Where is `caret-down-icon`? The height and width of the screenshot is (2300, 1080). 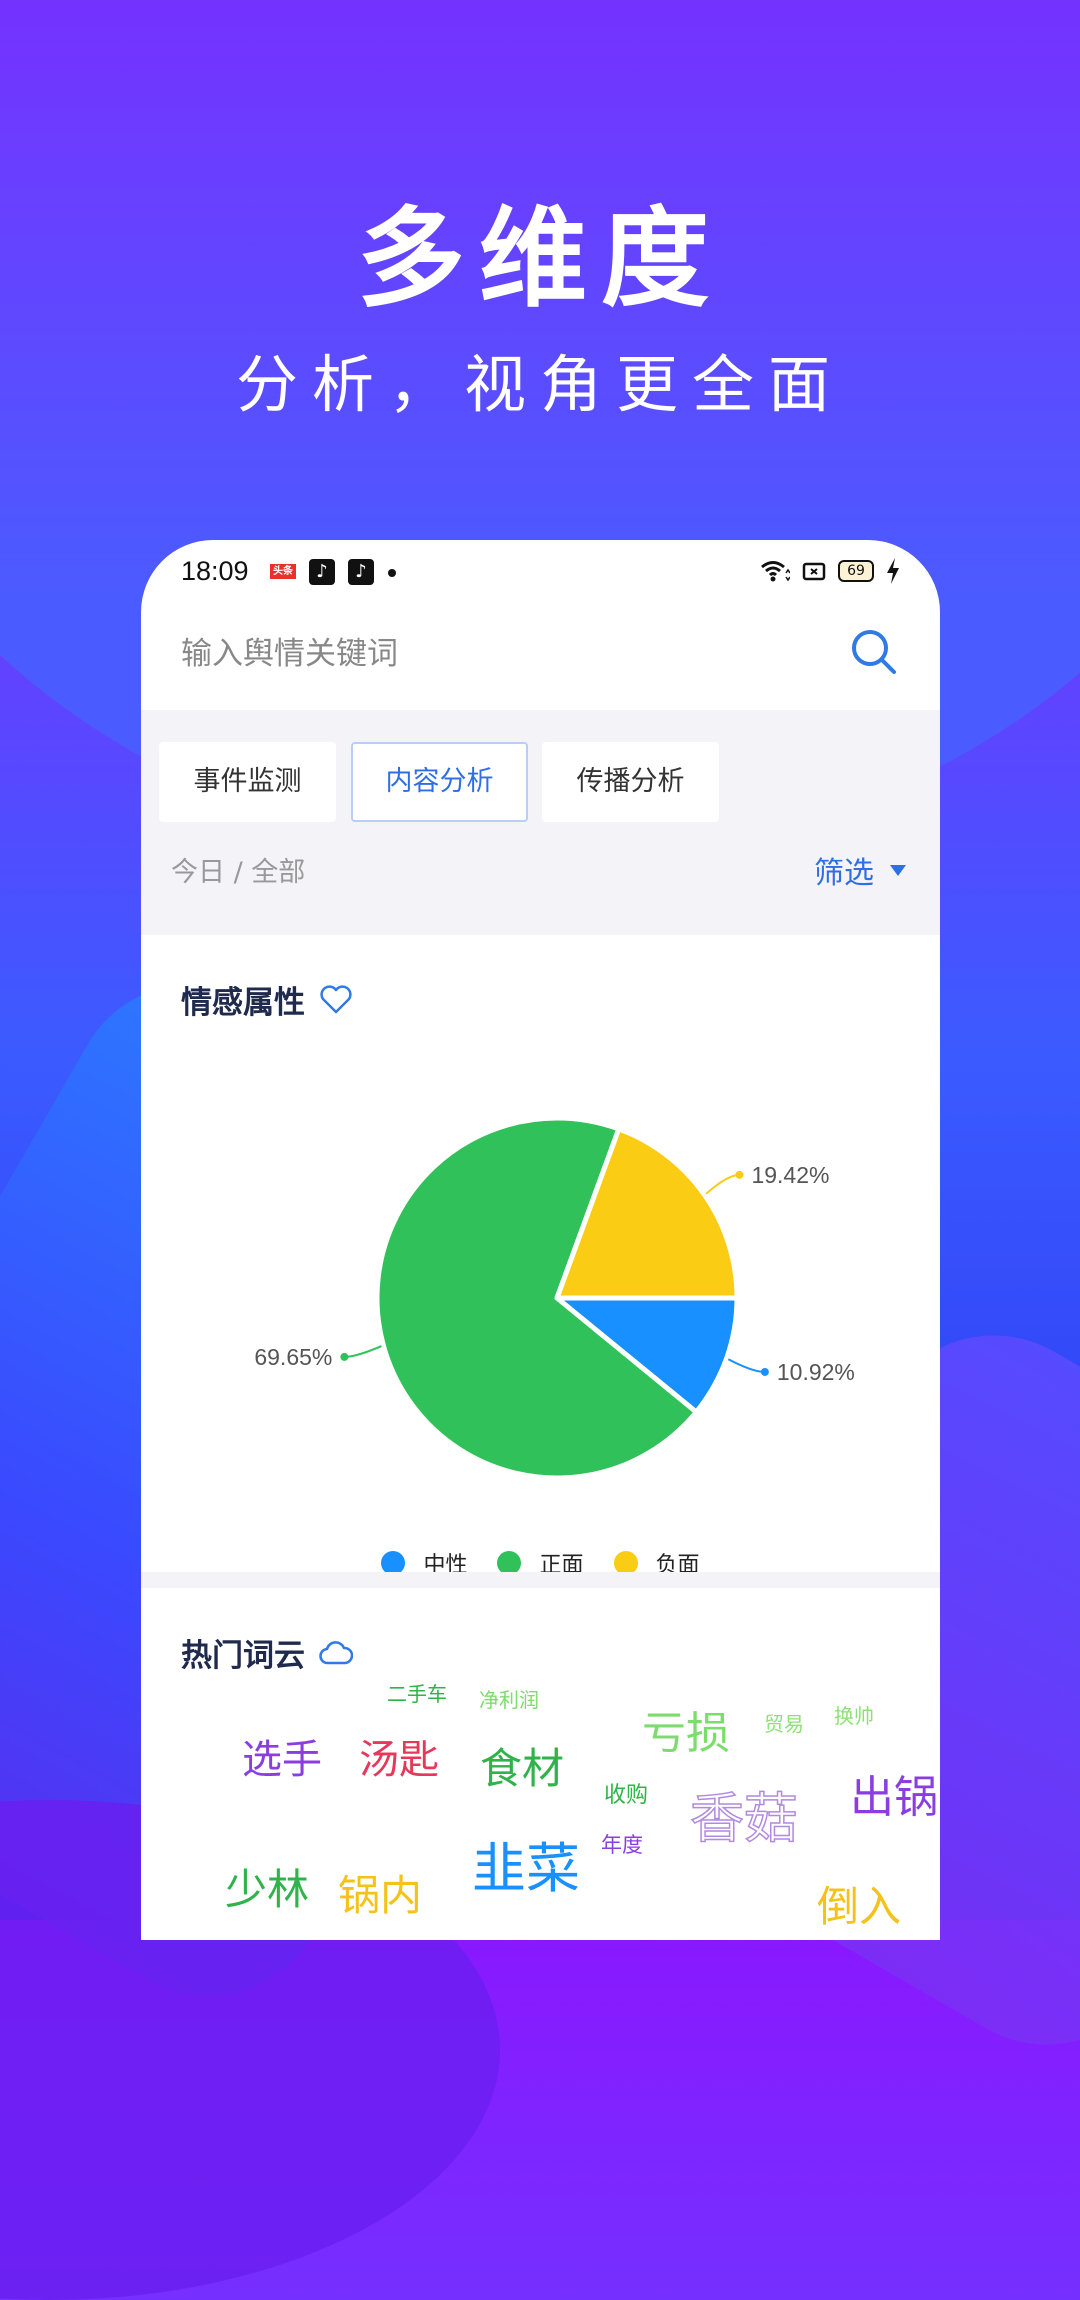 caret-down-icon is located at coordinates (898, 870).